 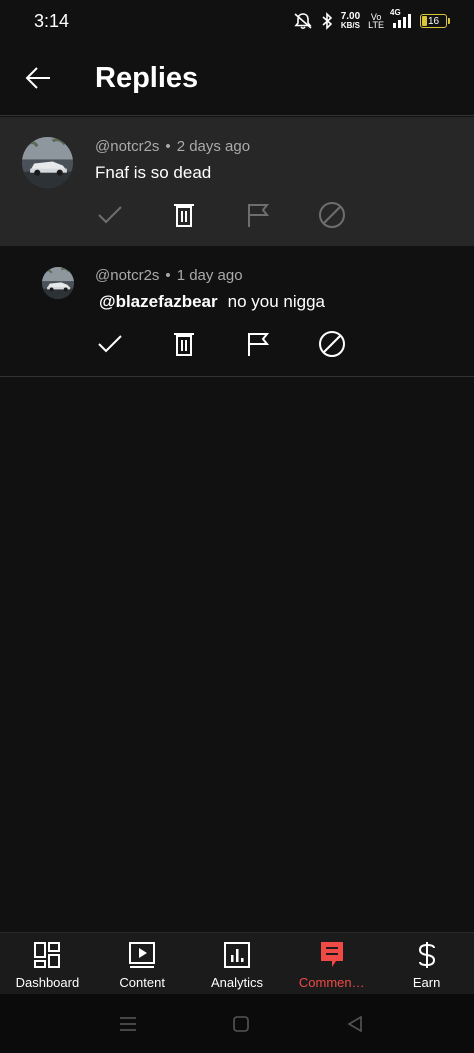 I want to click on nav-earn: Earn, so click(x=426, y=963).